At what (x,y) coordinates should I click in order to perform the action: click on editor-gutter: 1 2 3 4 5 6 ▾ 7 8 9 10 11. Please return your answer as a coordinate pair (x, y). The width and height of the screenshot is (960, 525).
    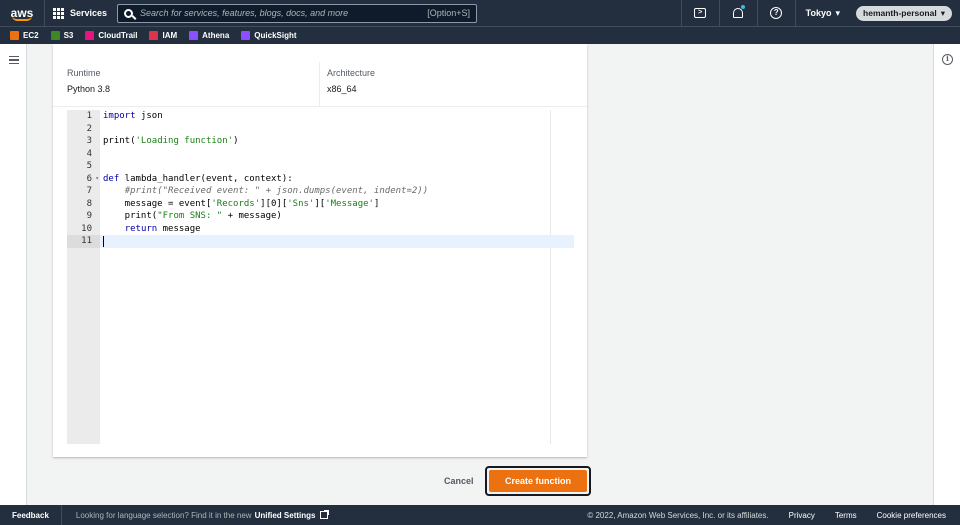
    Looking at the image, I should click on (83, 277).